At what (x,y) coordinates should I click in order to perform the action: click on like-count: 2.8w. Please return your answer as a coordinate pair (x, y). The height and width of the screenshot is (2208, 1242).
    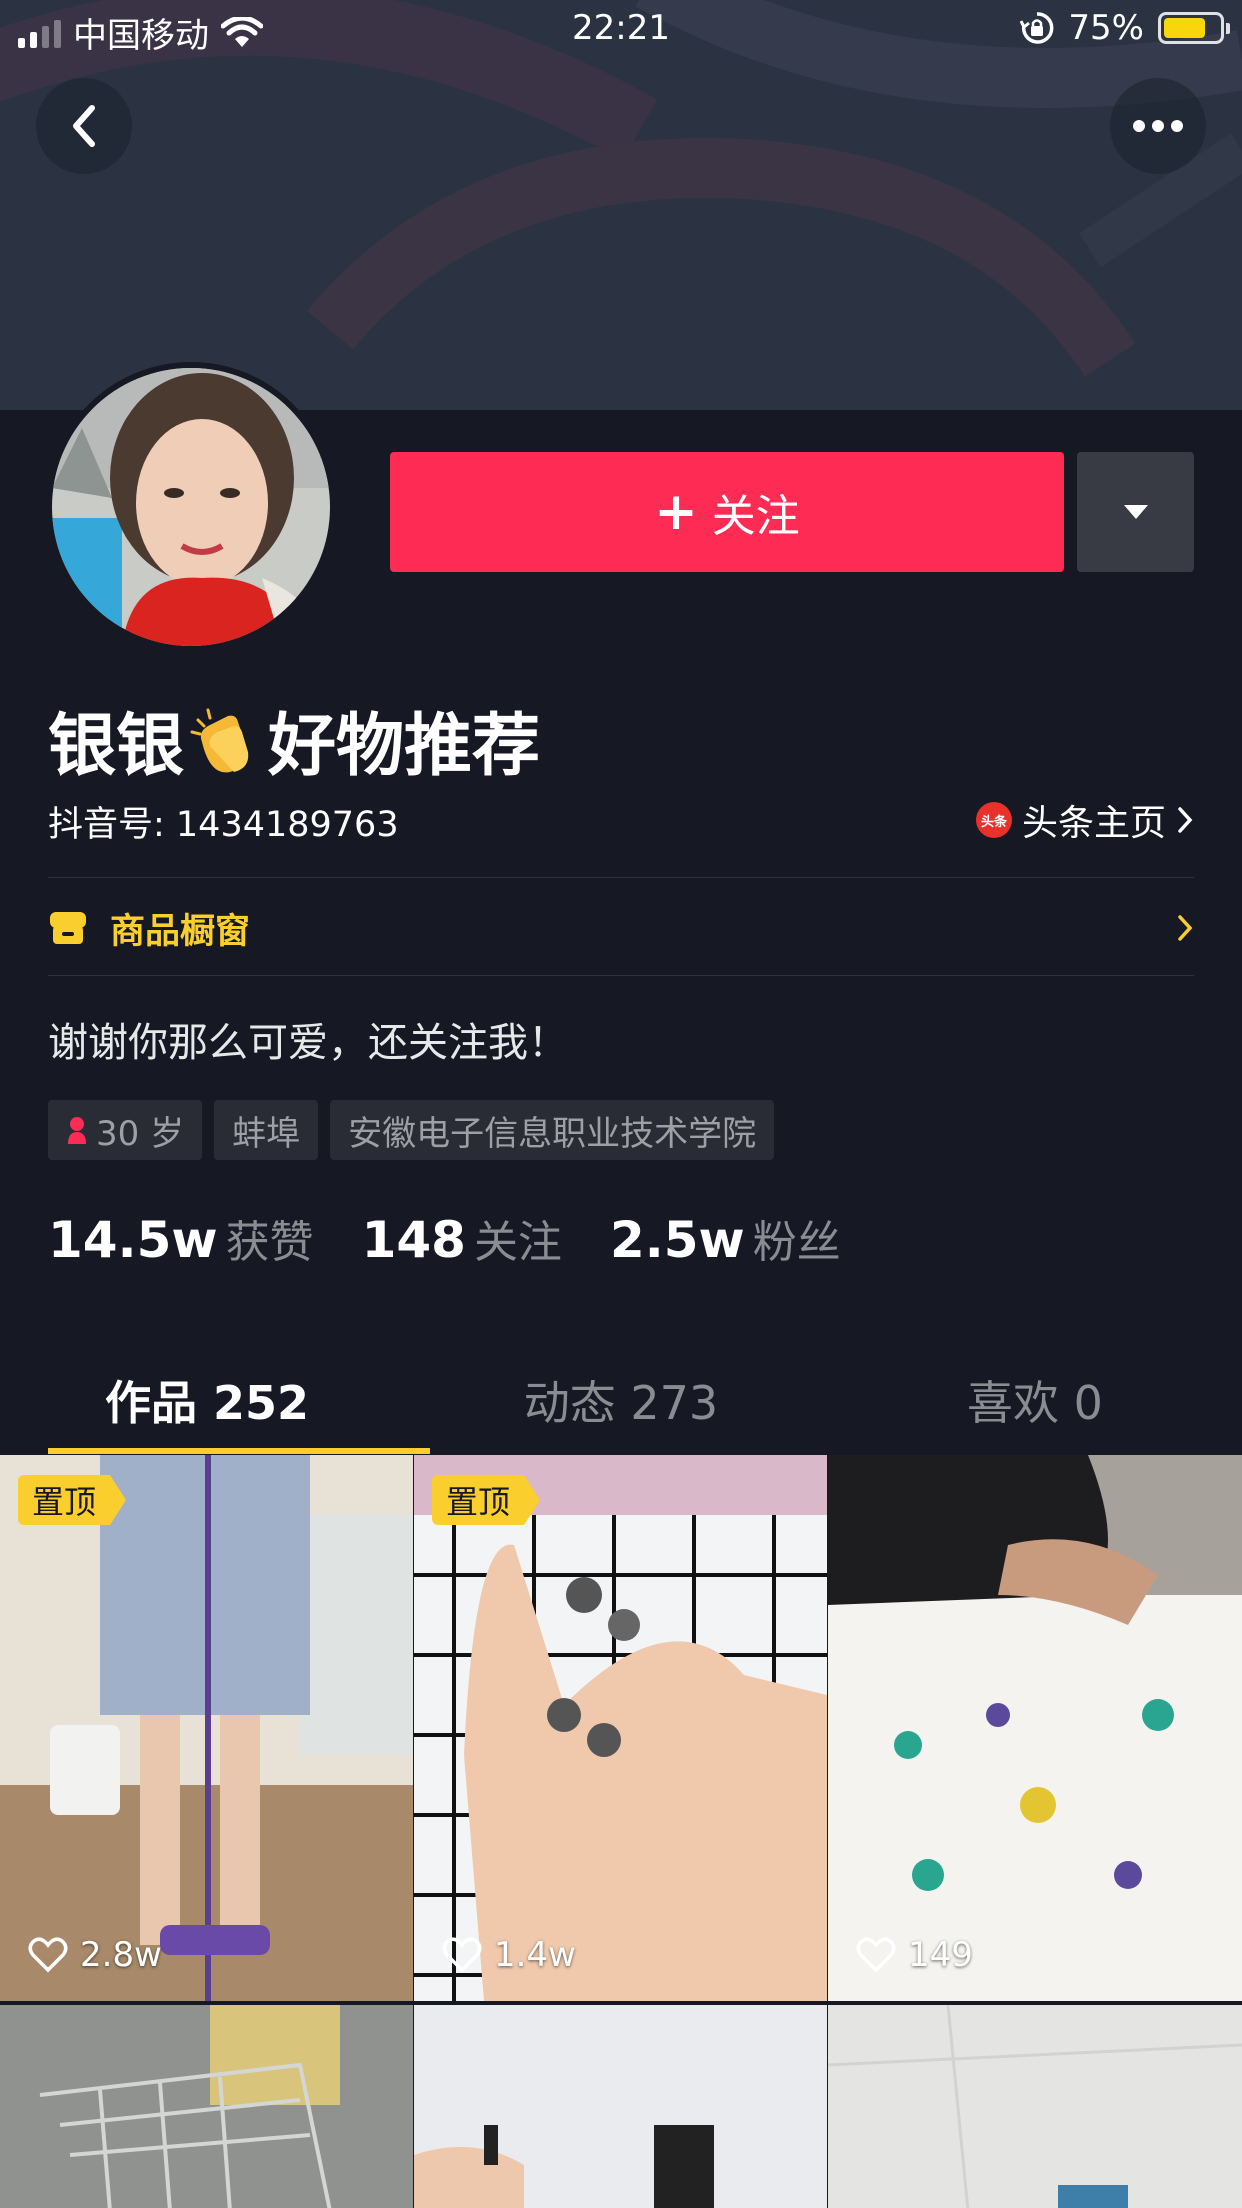
    Looking at the image, I should click on (121, 1955).